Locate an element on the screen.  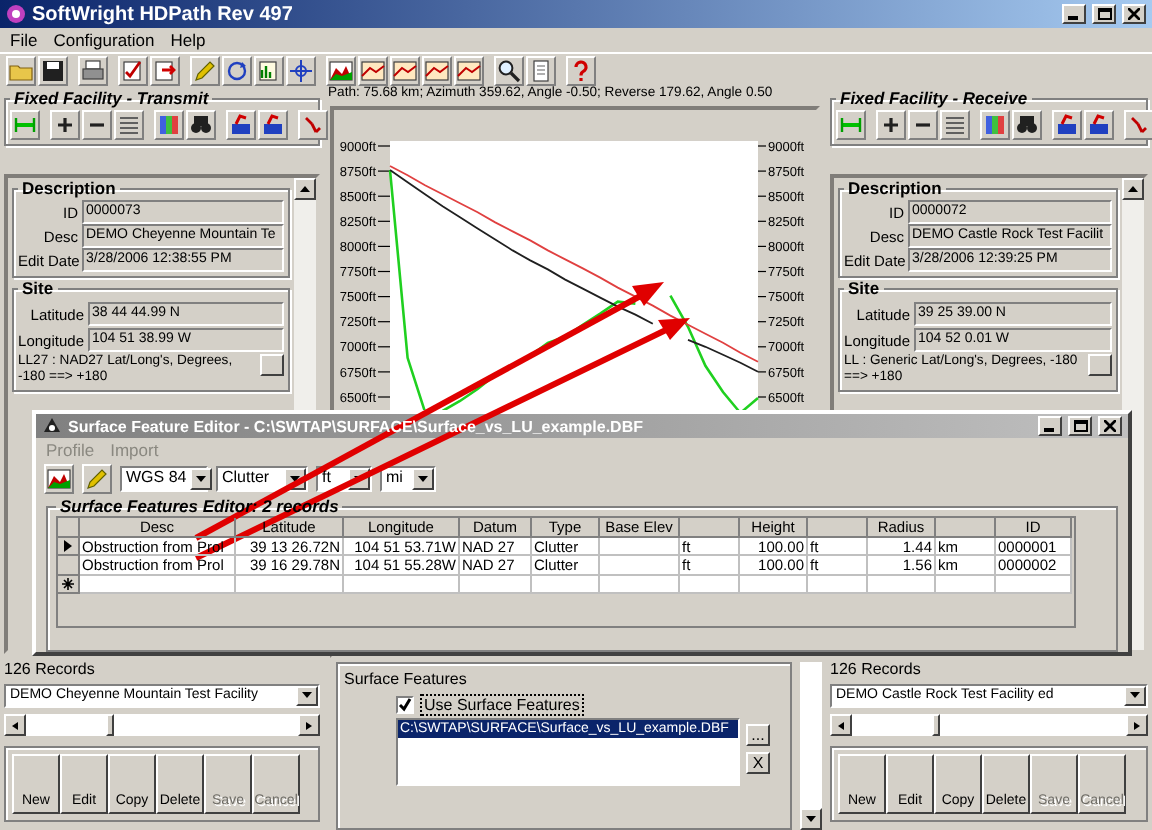
group-title: Surface Features is located at coordinates (406, 679).